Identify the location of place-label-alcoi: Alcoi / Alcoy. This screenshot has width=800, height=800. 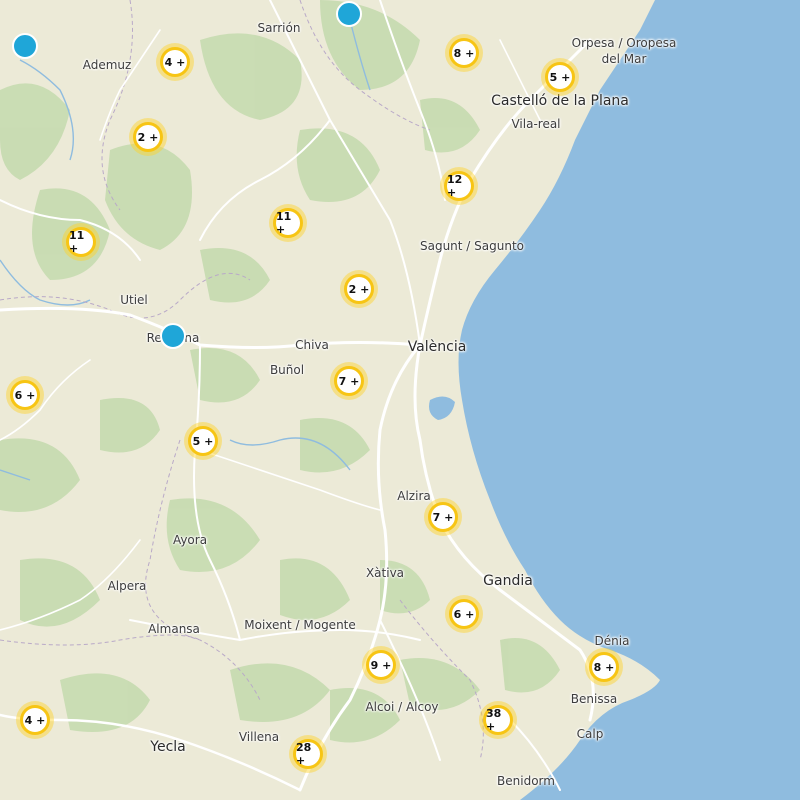
(402, 707).